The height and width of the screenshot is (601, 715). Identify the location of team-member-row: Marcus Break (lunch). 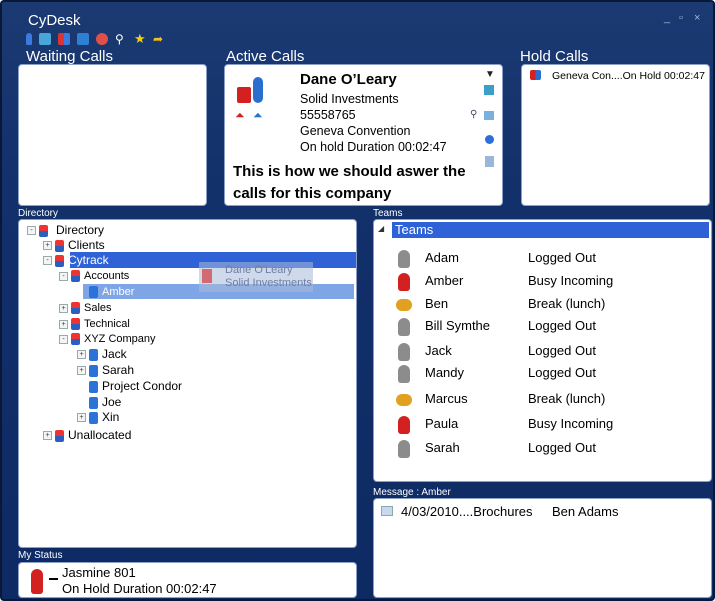
(539, 399).